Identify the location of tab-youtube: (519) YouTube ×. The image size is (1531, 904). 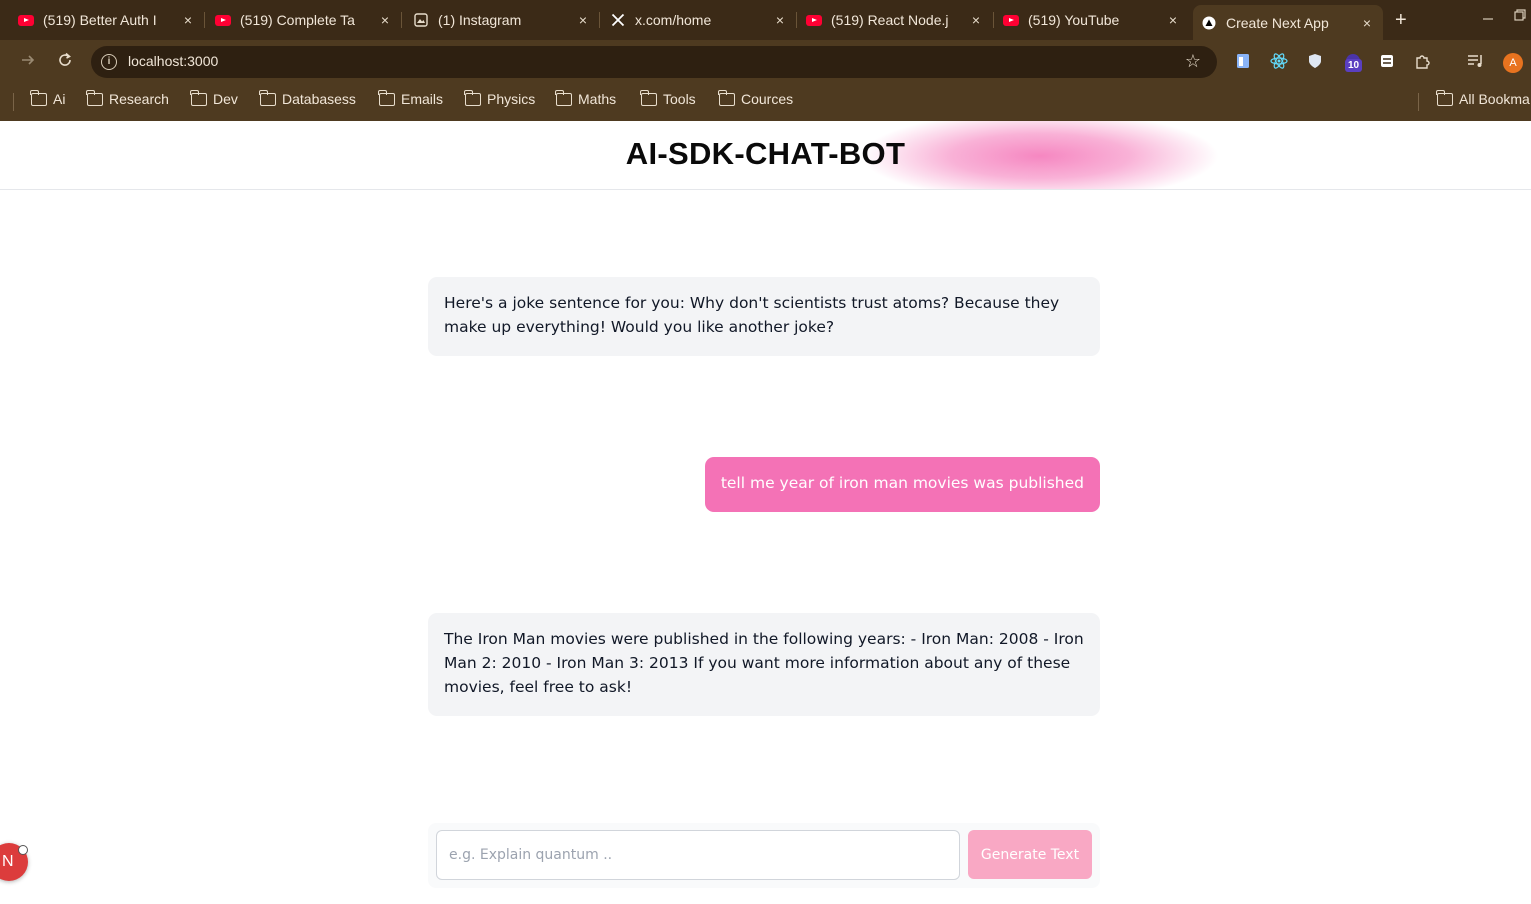
(1092, 20).